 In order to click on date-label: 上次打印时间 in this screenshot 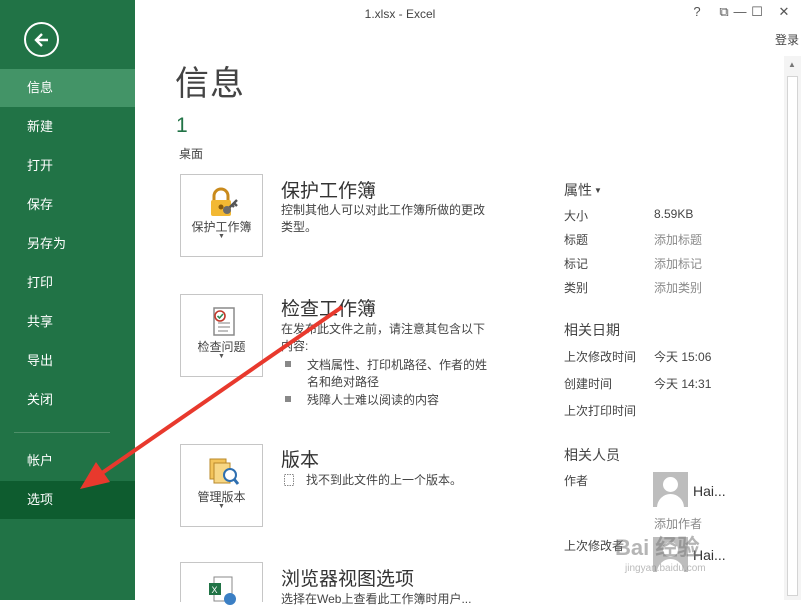, I will do `click(600, 411)`.